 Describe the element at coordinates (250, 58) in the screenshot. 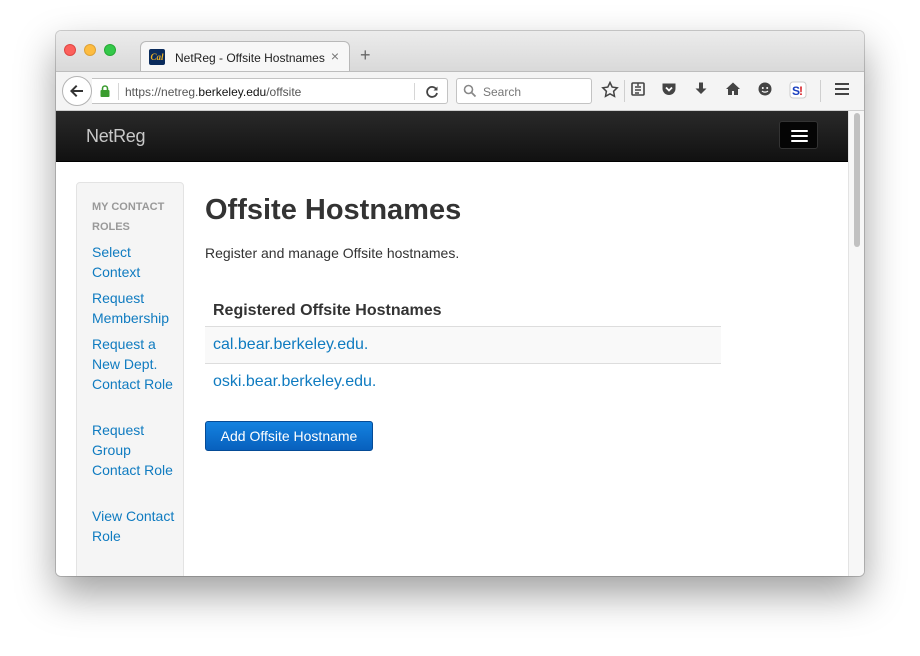

I see `tab-title: NetReg - Offsite Hostnames` at that location.